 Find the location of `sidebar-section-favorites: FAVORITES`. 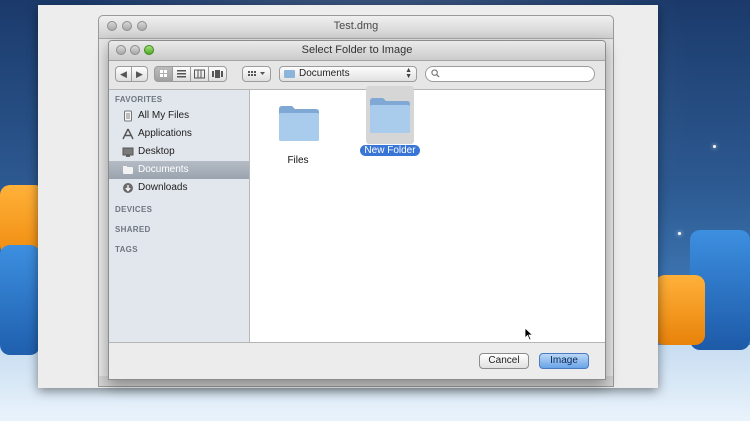

sidebar-section-favorites: FAVORITES is located at coordinates (139, 99).